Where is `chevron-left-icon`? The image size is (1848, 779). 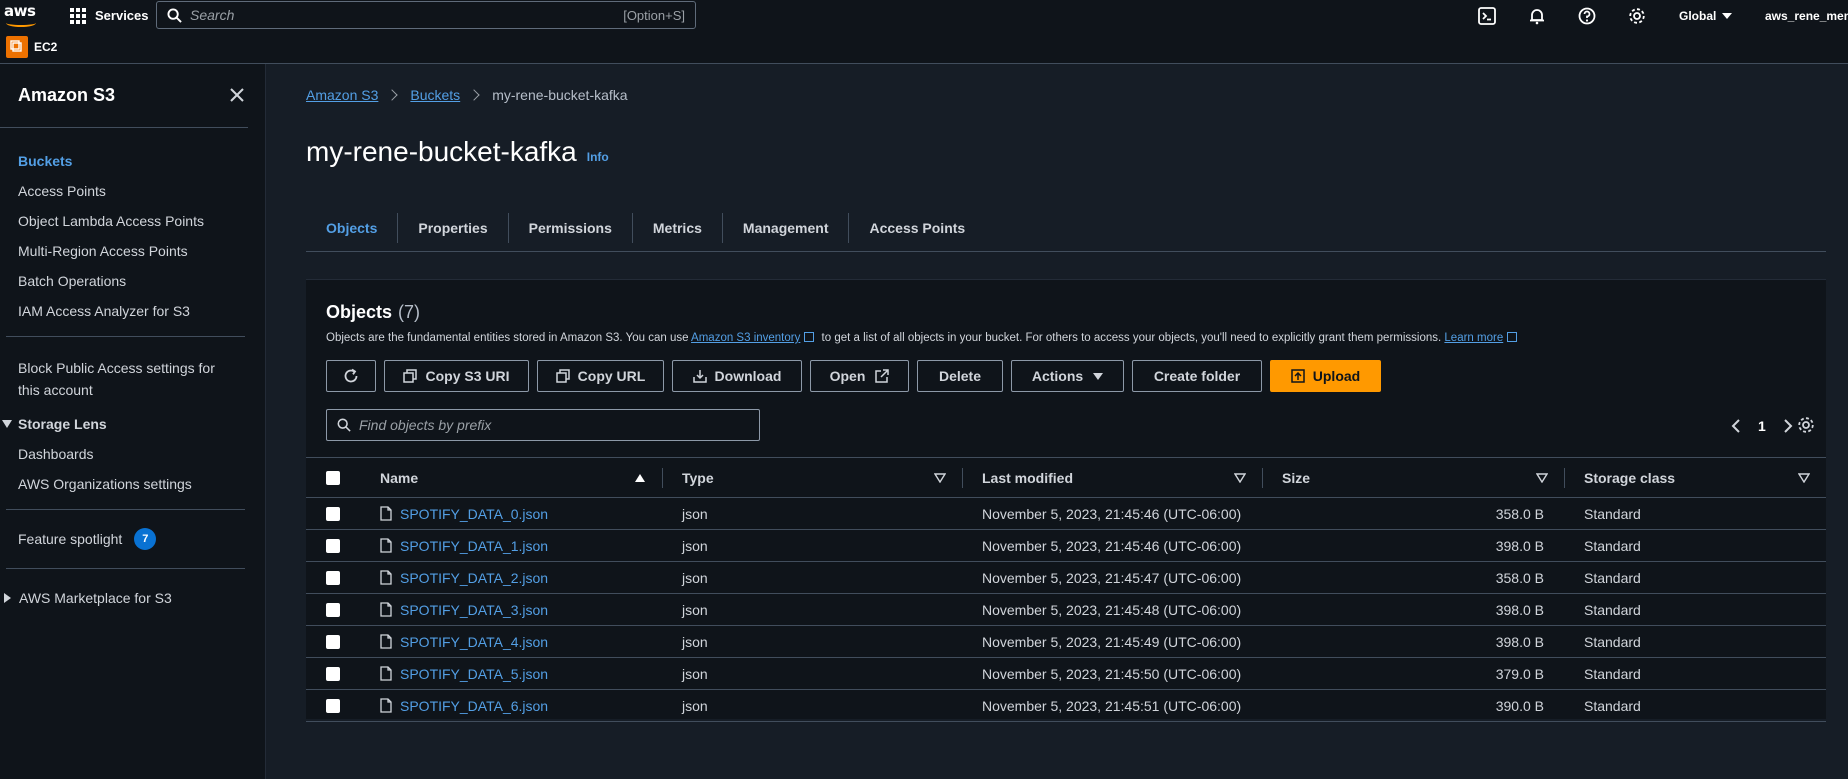
chevron-left-icon is located at coordinates (1736, 426).